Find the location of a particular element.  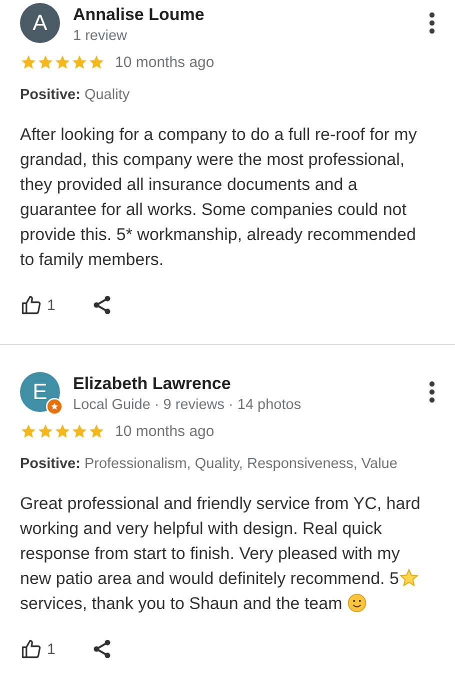

positive-aspects: Positive: Professionalism, Quality, Responsiveness, Value is located at coordinates (209, 464).